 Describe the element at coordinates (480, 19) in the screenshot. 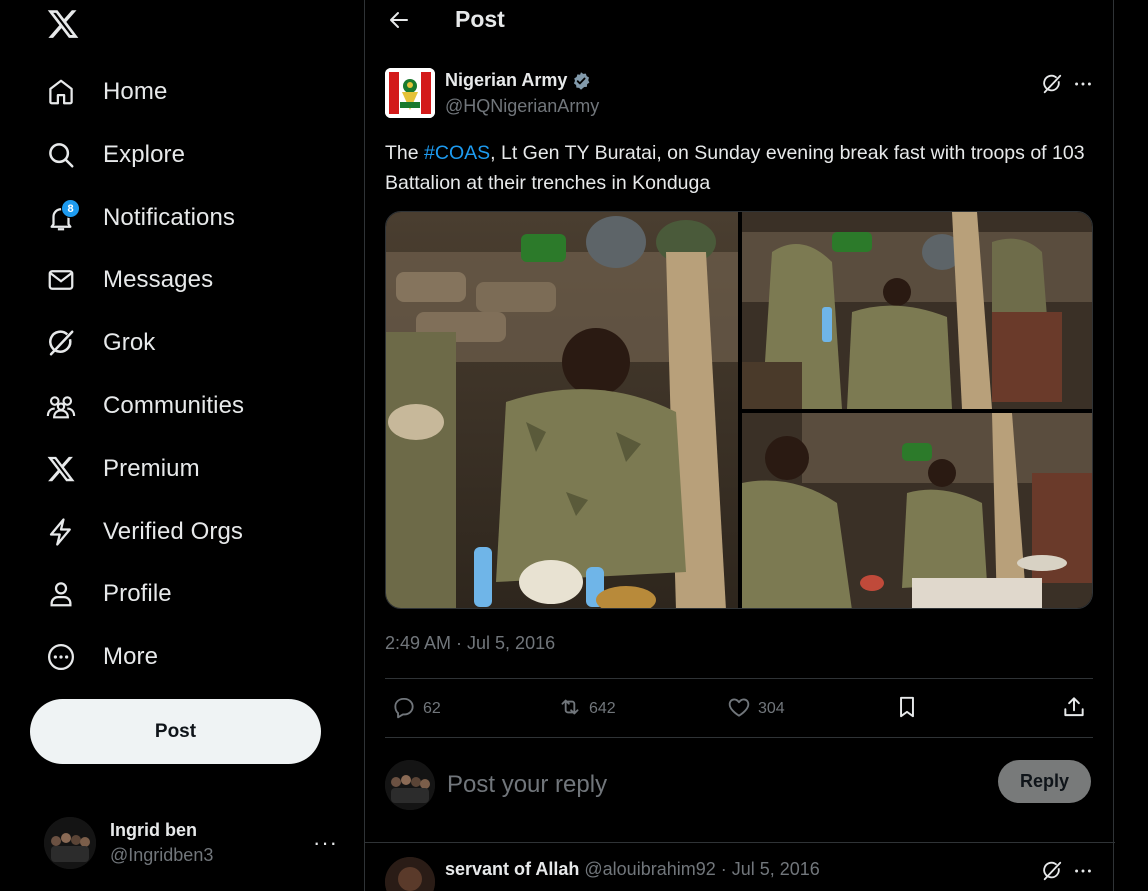

I see `page-title: Post` at that location.